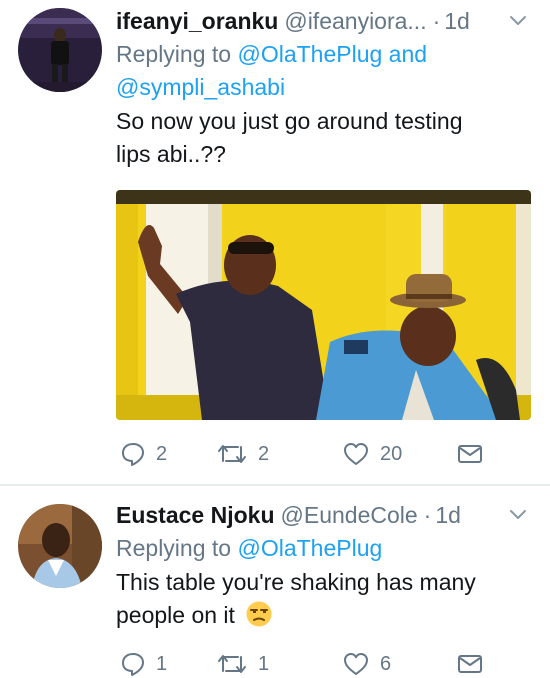  What do you see at coordinates (391, 453) in the screenshot?
I see `like-count: 20` at bounding box center [391, 453].